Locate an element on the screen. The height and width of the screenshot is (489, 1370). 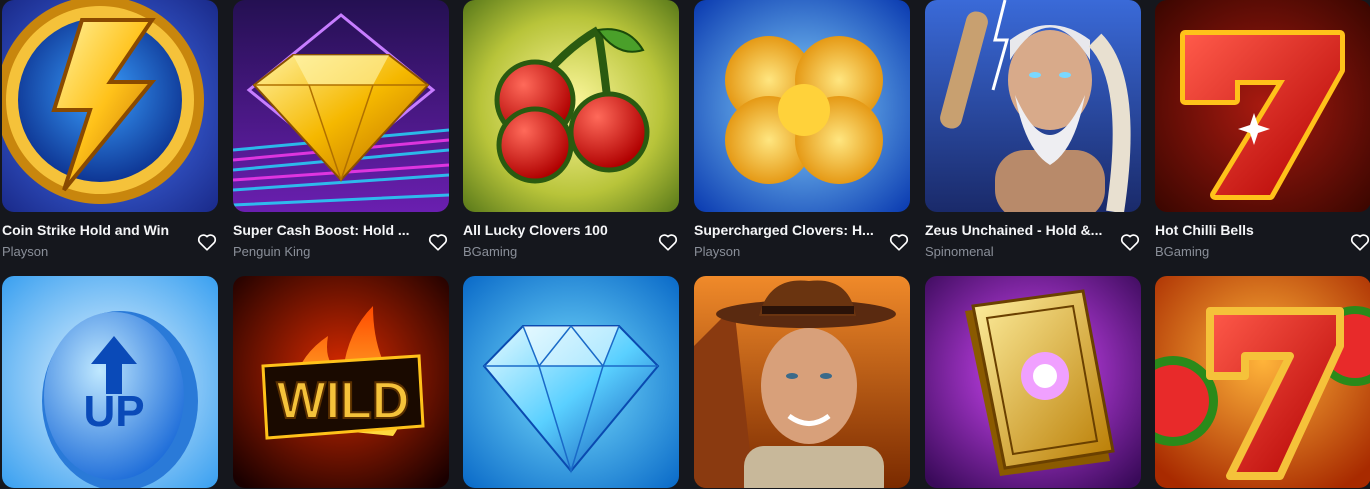
game-card: All Lucky Clovers 100 BGaming is located at coordinates (571, 132).